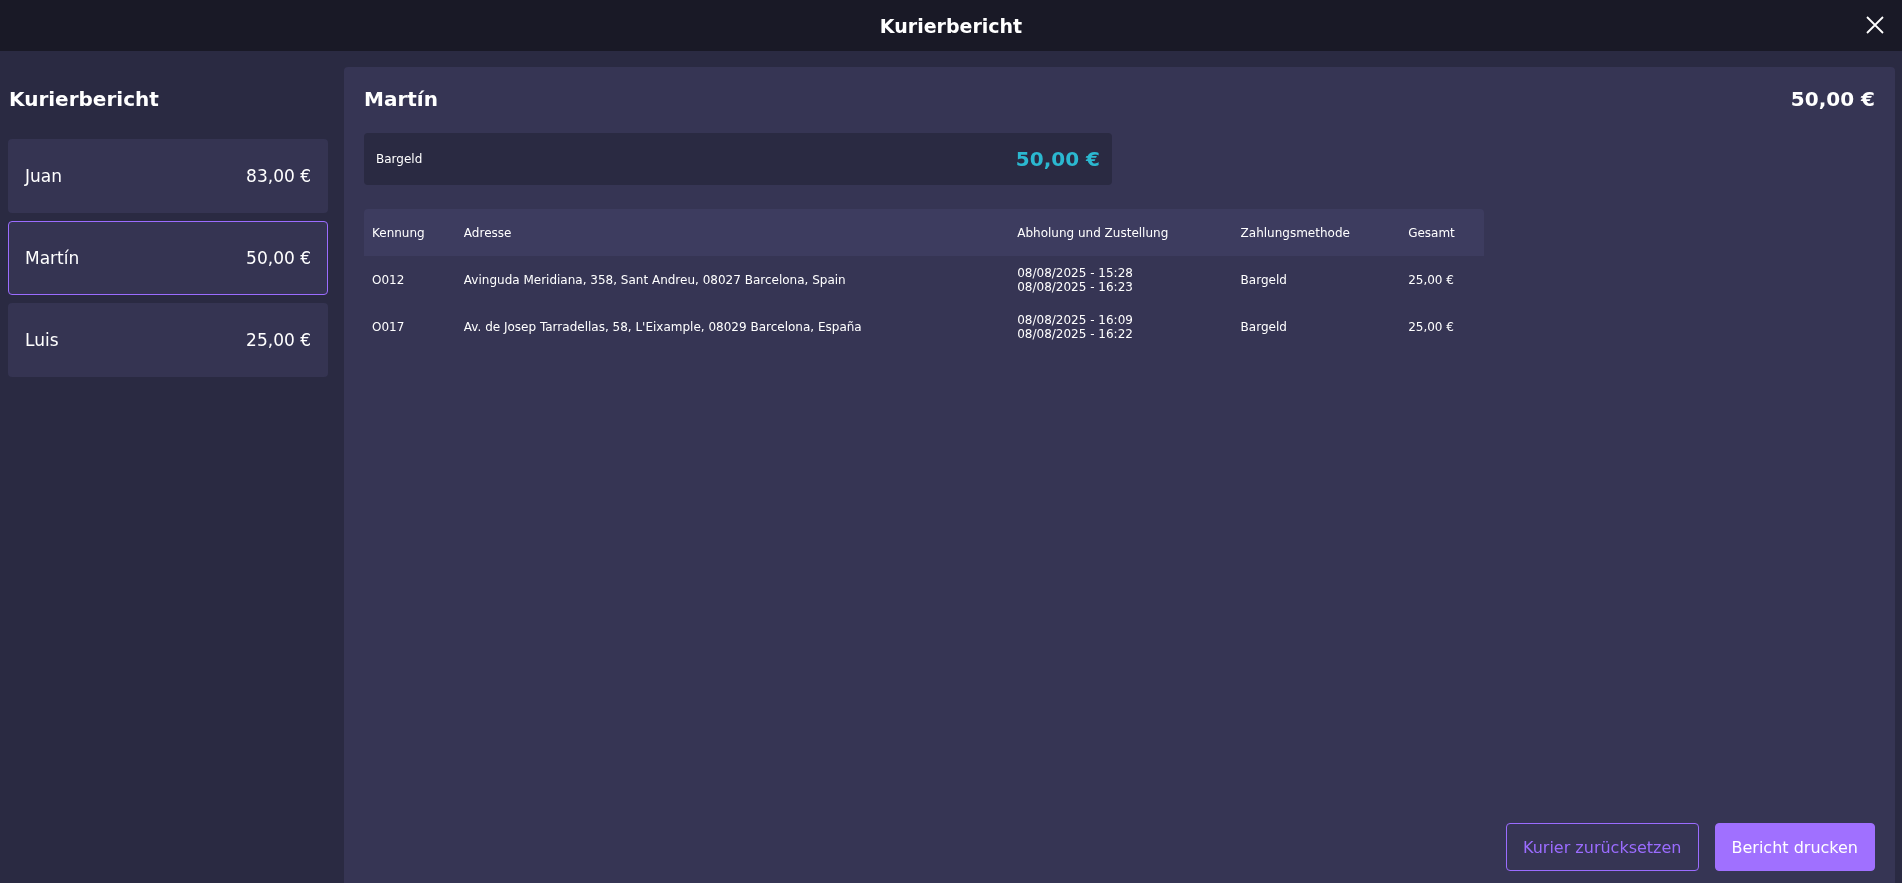 This screenshot has width=1902, height=883. I want to click on table-cell: Bargeld, so click(1316, 279).